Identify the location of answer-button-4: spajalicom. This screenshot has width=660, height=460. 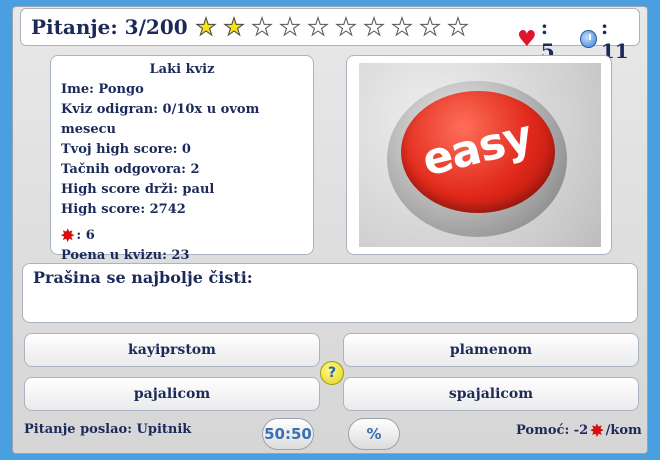
(491, 394).